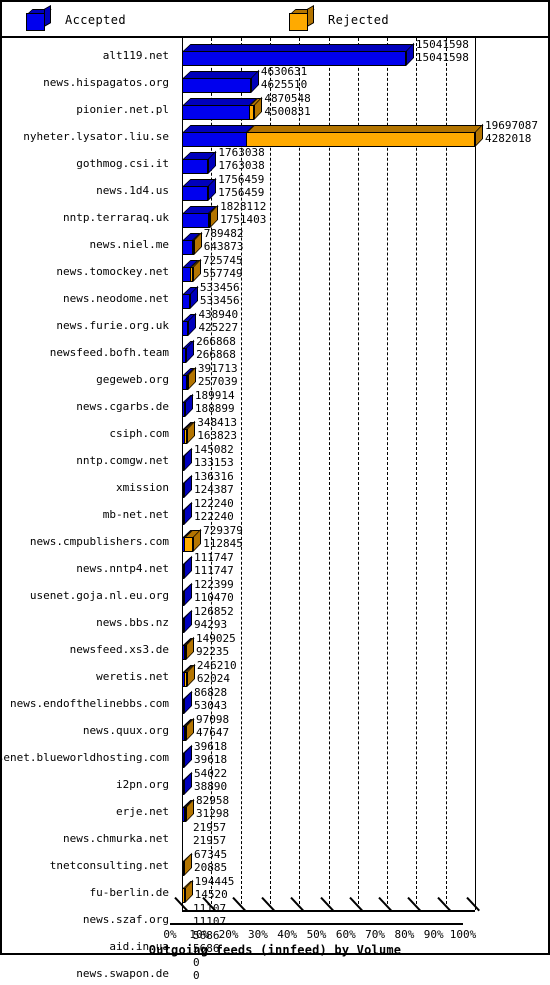 The width and height of the screenshot is (550, 985). What do you see at coordinates (129, 244) in the screenshot?
I see `category-label: news.niel.me` at bounding box center [129, 244].